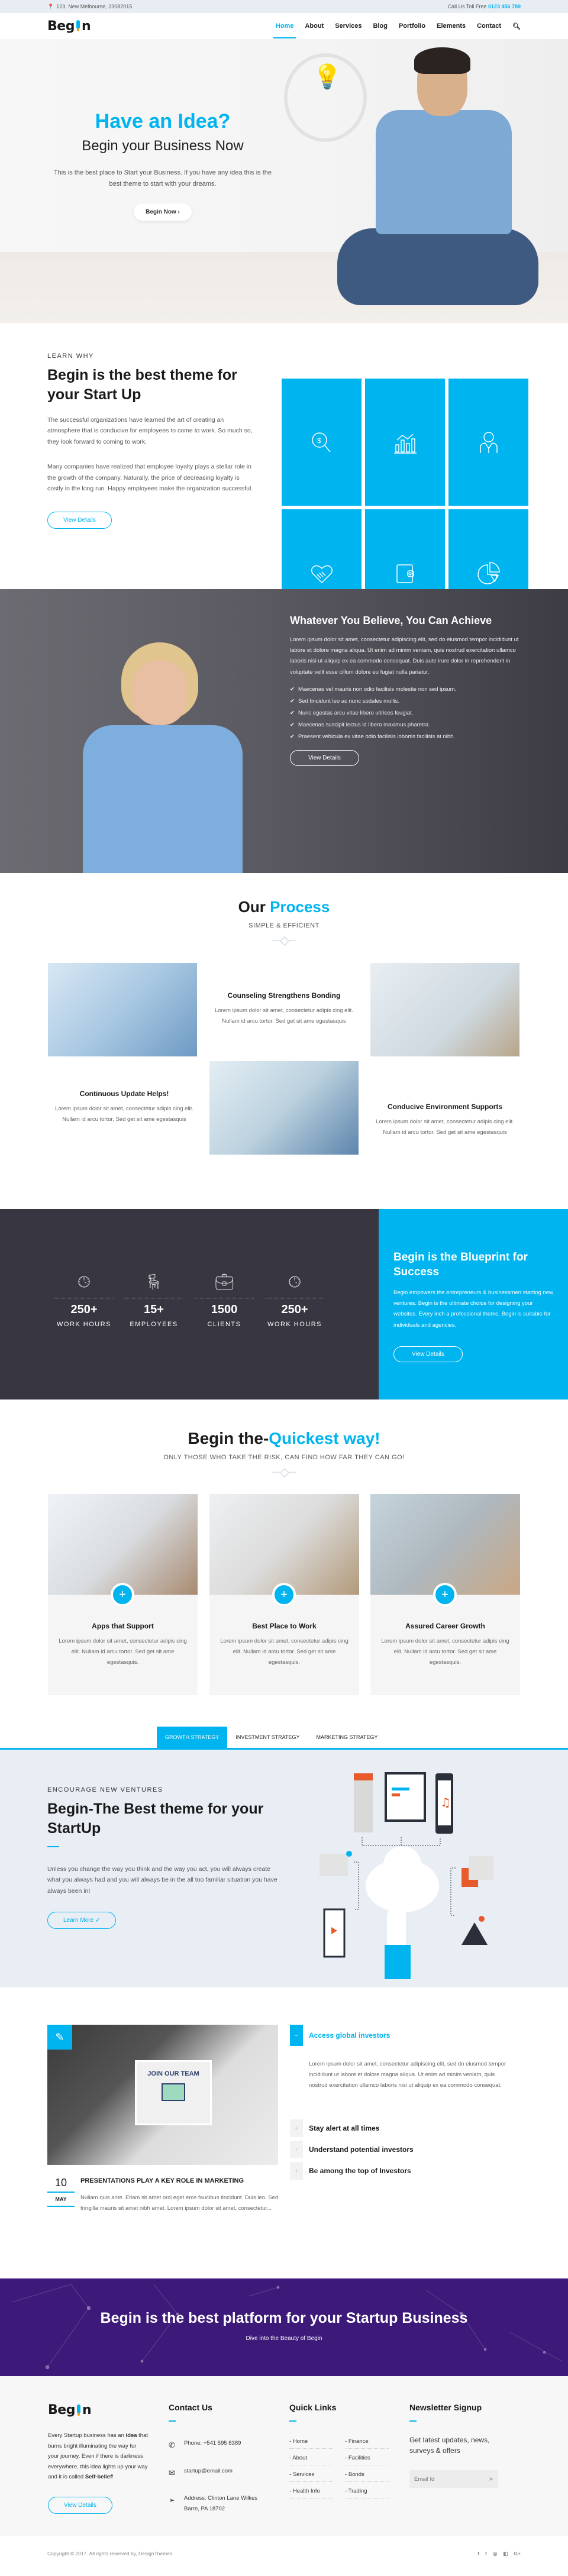  I want to click on eyebrow: LEARN WHY, so click(70, 356).